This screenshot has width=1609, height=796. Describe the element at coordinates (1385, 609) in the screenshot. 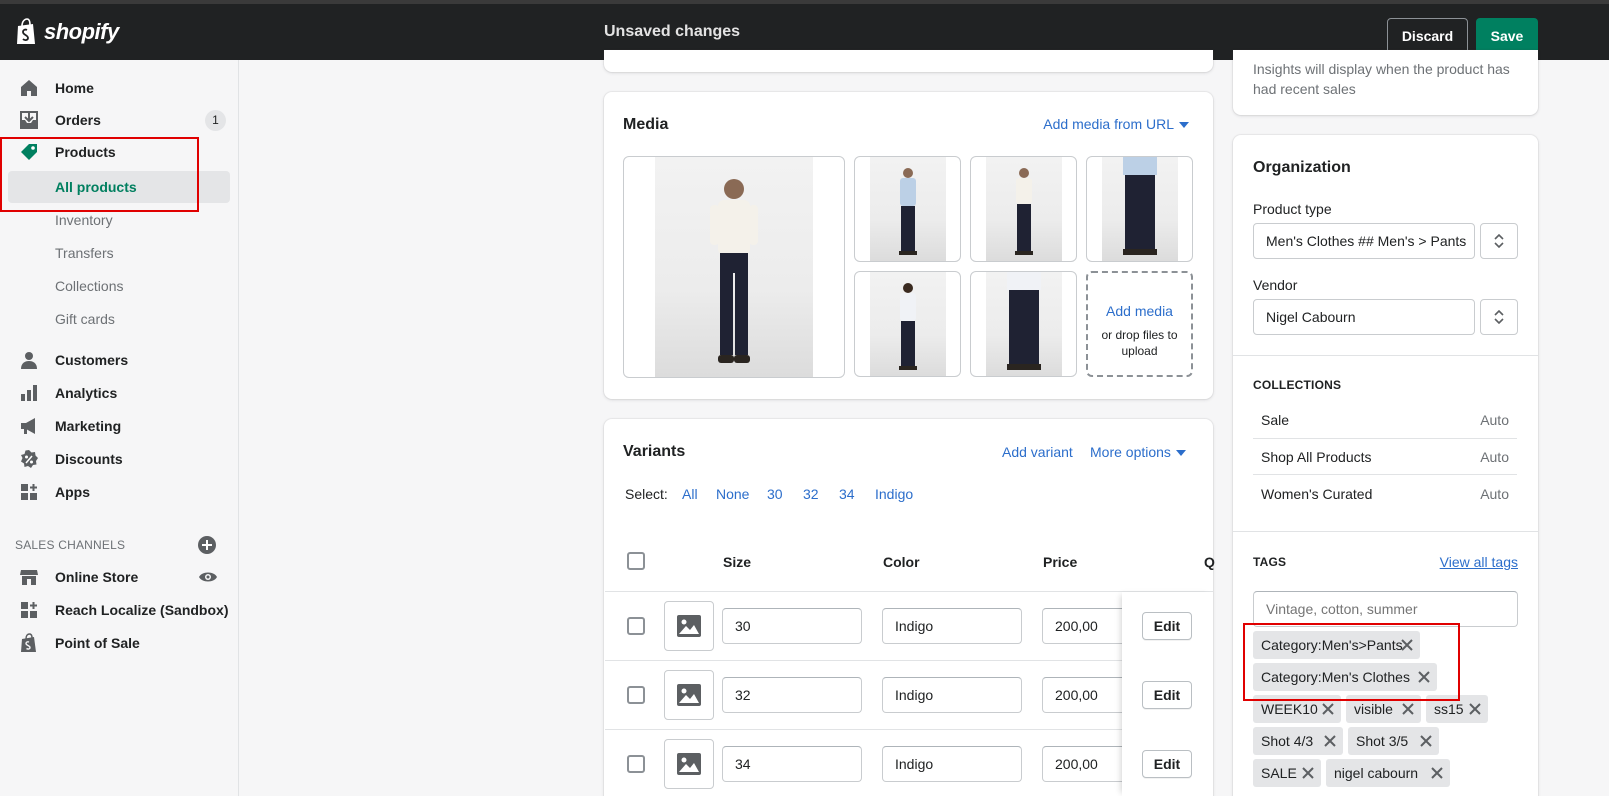

I see `tags-input` at that location.